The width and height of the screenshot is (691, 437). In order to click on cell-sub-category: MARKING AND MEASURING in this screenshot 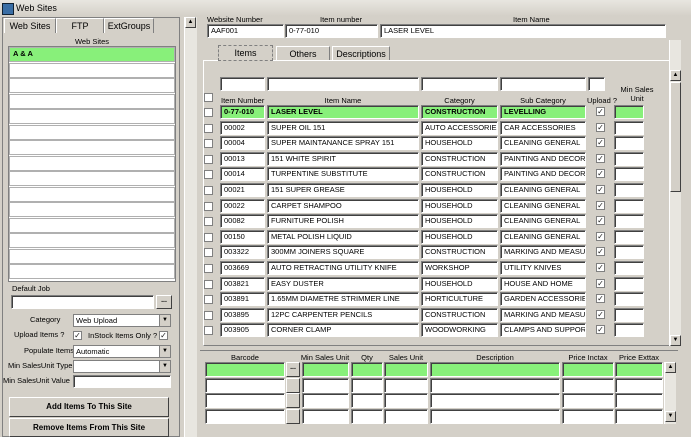, I will do `click(543, 252)`.